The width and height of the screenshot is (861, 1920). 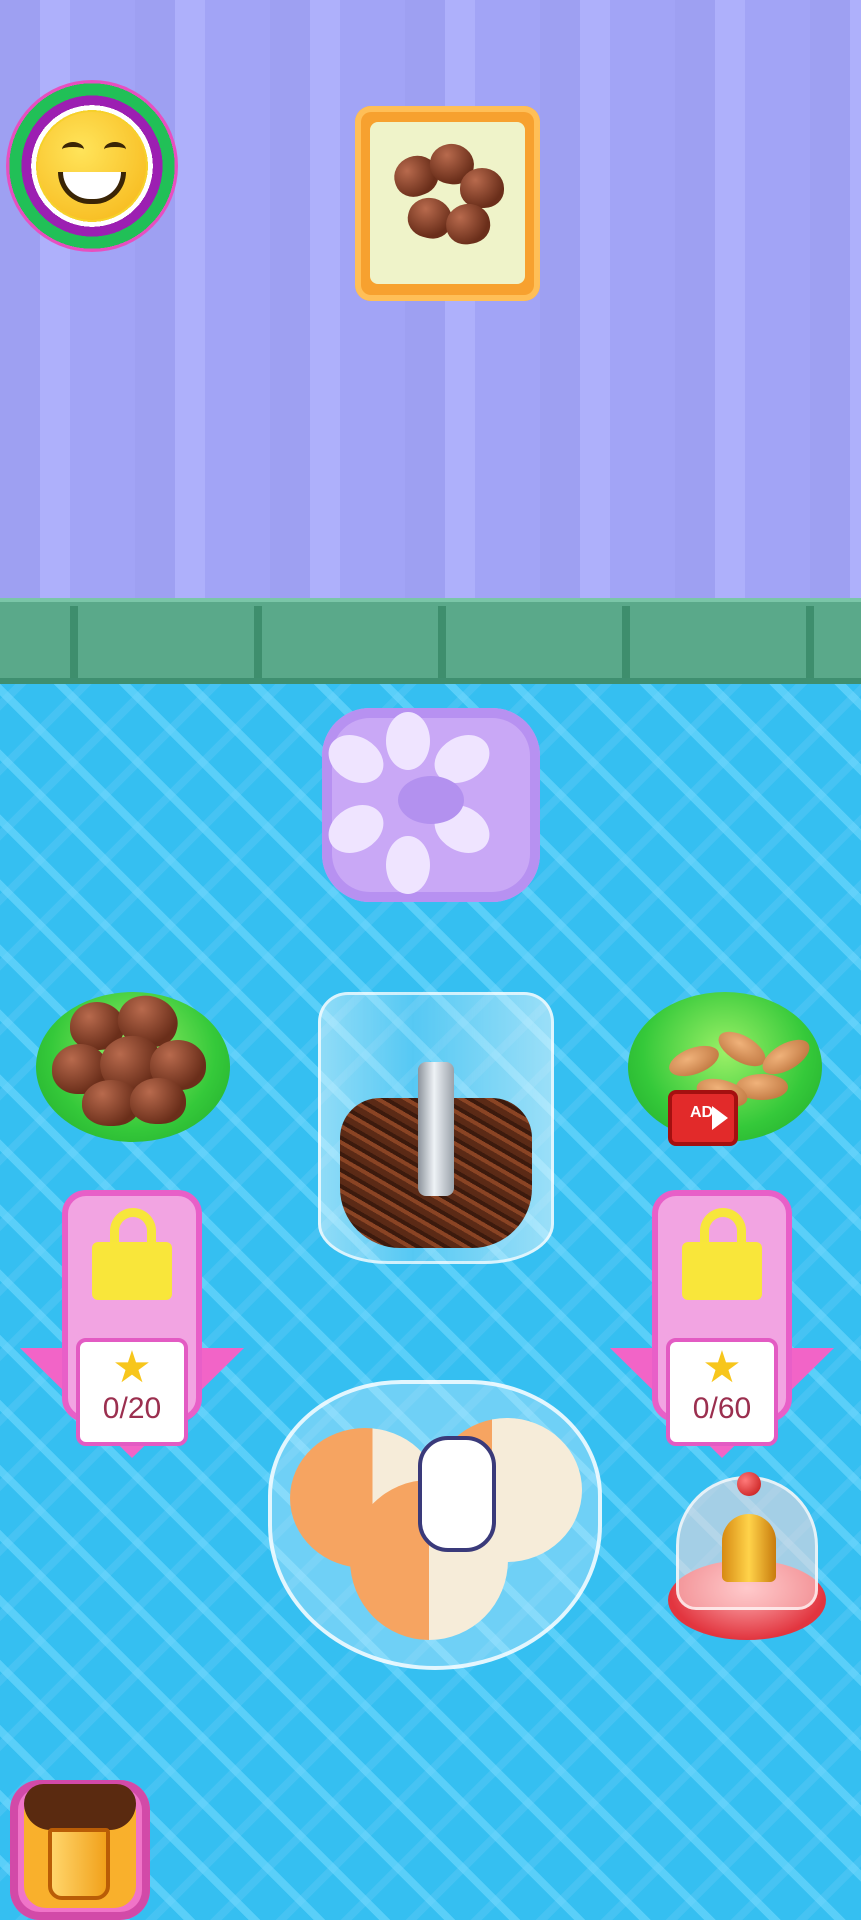 What do you see at coordinates (132, 1408) in the screenshot?
I see `unlock-progress-left: 0/20` at bounding box center [132, 1408].